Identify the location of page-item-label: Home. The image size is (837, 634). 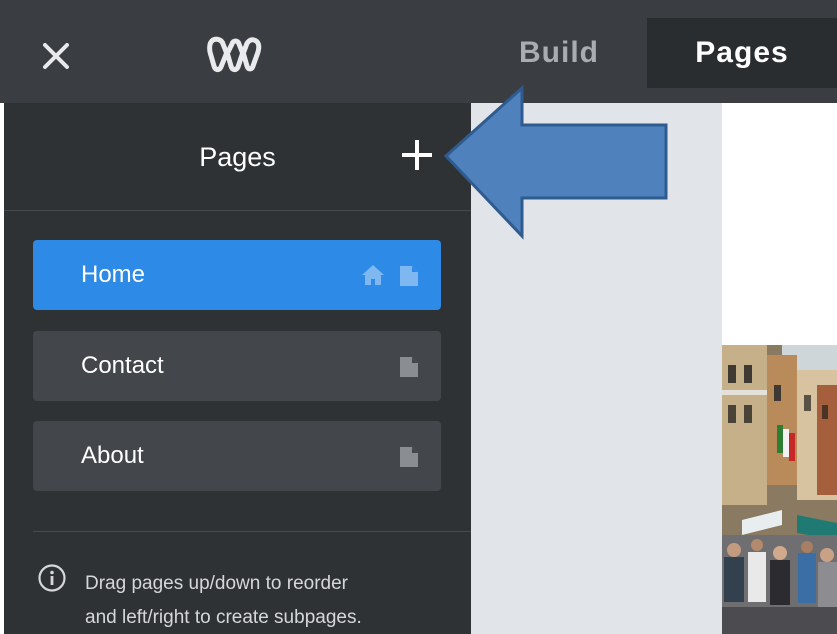
(113, 274).